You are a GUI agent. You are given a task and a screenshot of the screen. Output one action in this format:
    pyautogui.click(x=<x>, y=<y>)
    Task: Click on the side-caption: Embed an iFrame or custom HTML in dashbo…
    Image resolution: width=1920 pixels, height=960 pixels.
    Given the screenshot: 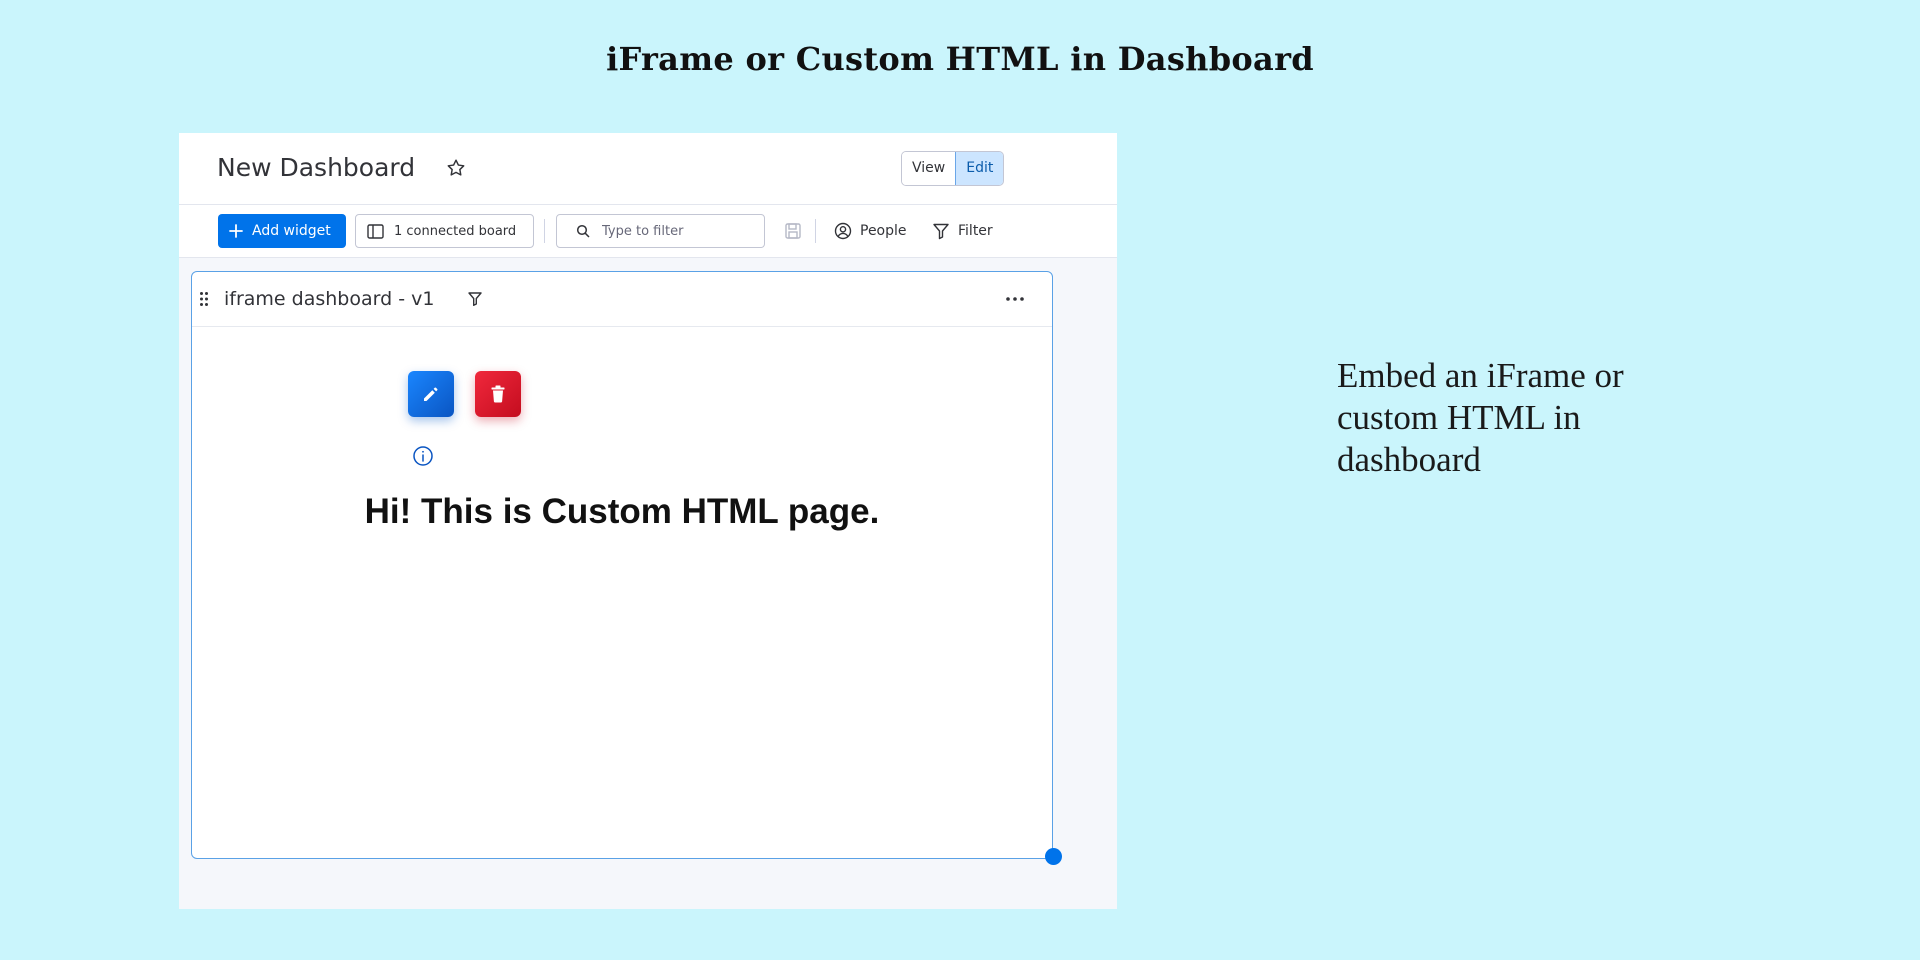 What is the action you would take?
    pyautogui.click(x=1480, y=417)
    